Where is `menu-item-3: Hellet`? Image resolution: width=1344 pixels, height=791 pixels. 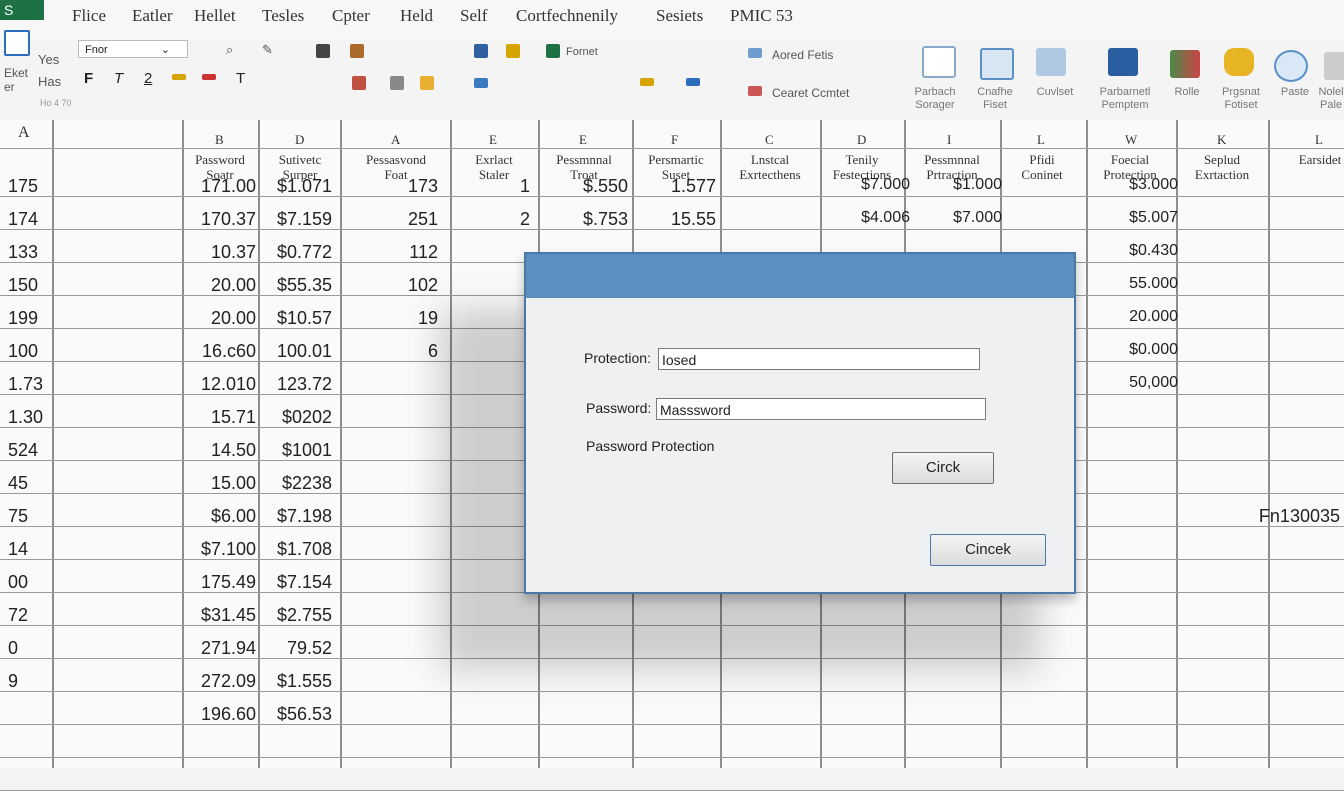
menu-item-3: Hellet is located at coordinates (215, 16).